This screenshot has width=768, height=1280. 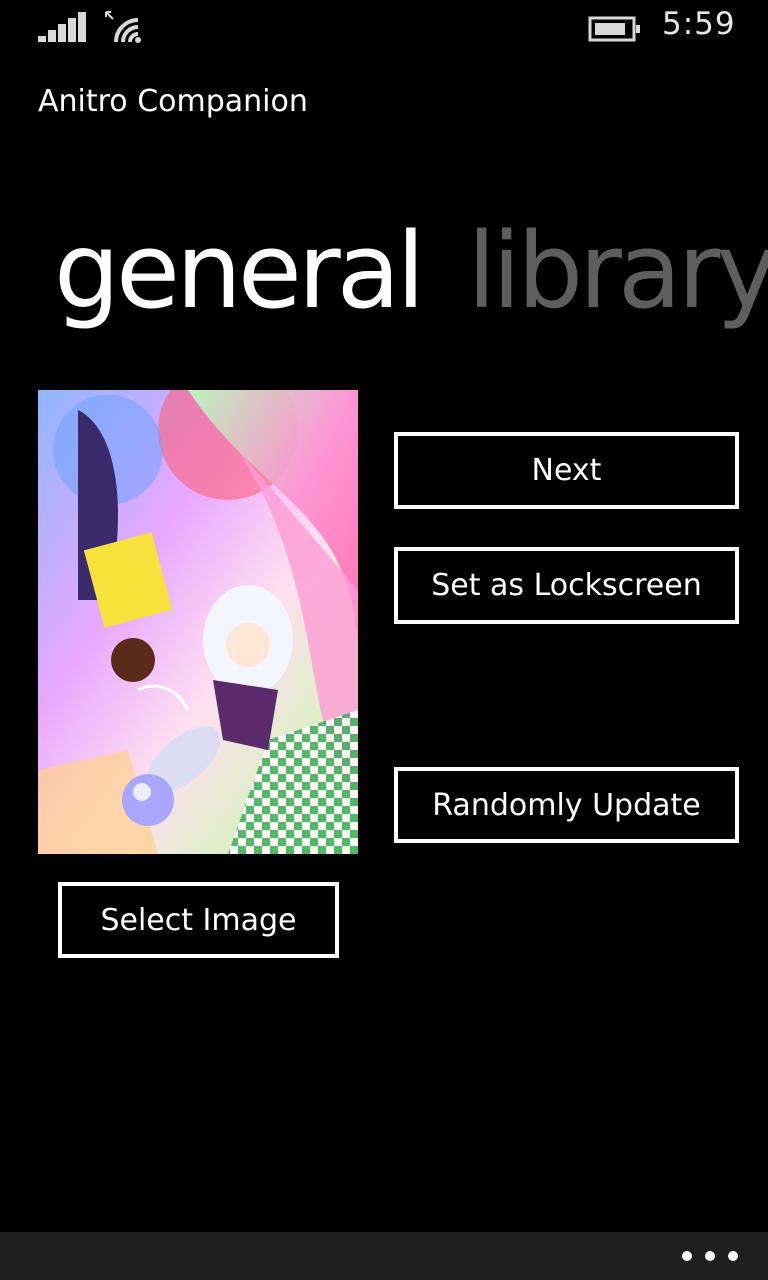 What do you see at coordinates (384, 1256) in the screenshot?
I see `app-bar` at bounding box center [384, 1256].